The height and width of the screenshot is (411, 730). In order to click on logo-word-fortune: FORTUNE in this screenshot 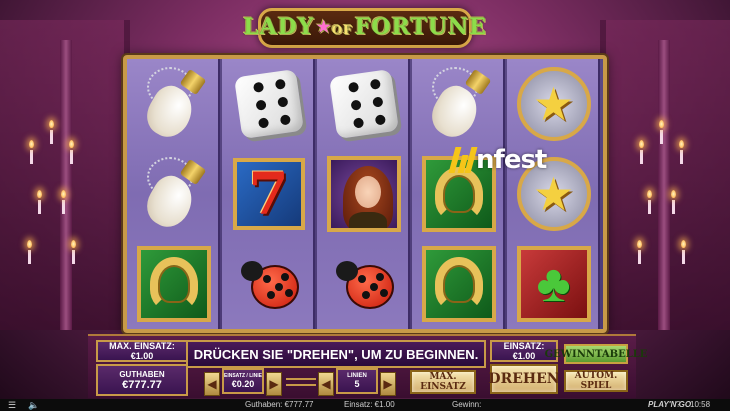, I will do `click(420, 27)`.